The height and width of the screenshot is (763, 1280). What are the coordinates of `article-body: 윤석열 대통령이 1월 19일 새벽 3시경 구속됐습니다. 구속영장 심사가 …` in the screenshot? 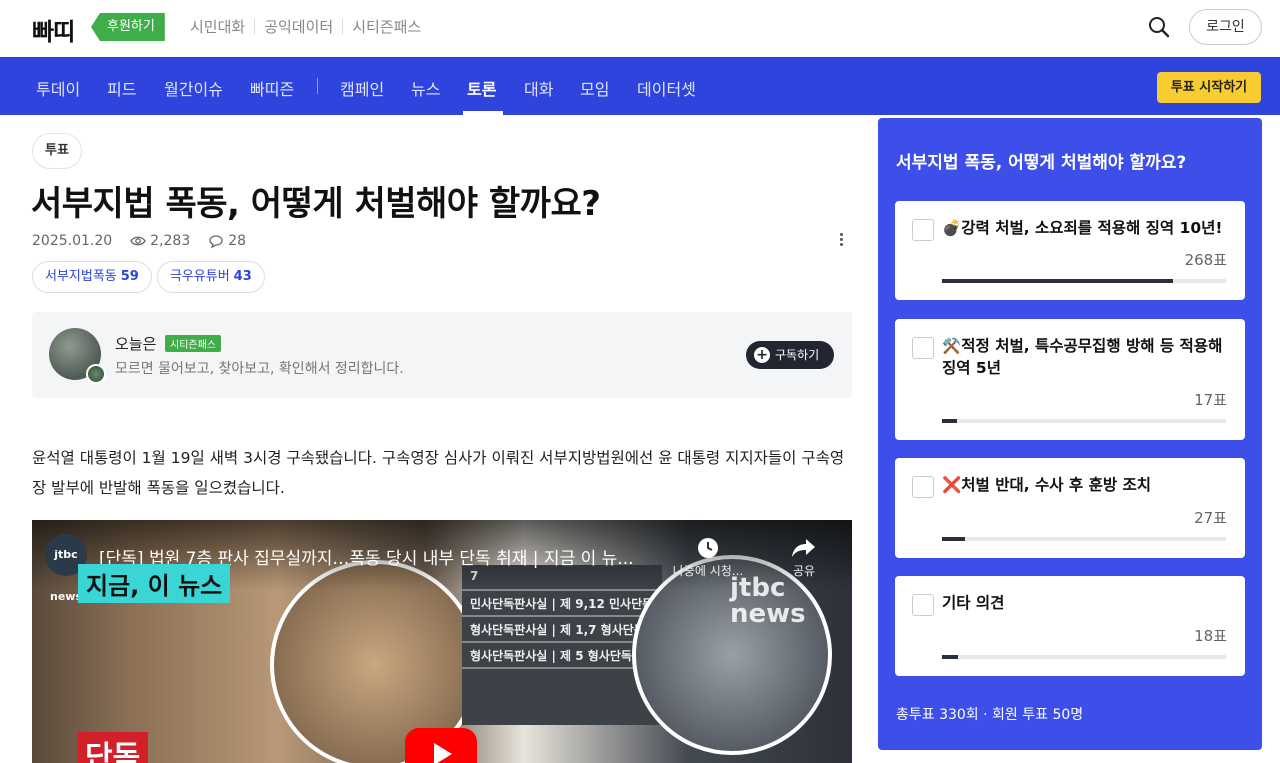 It's located at (438, 473).